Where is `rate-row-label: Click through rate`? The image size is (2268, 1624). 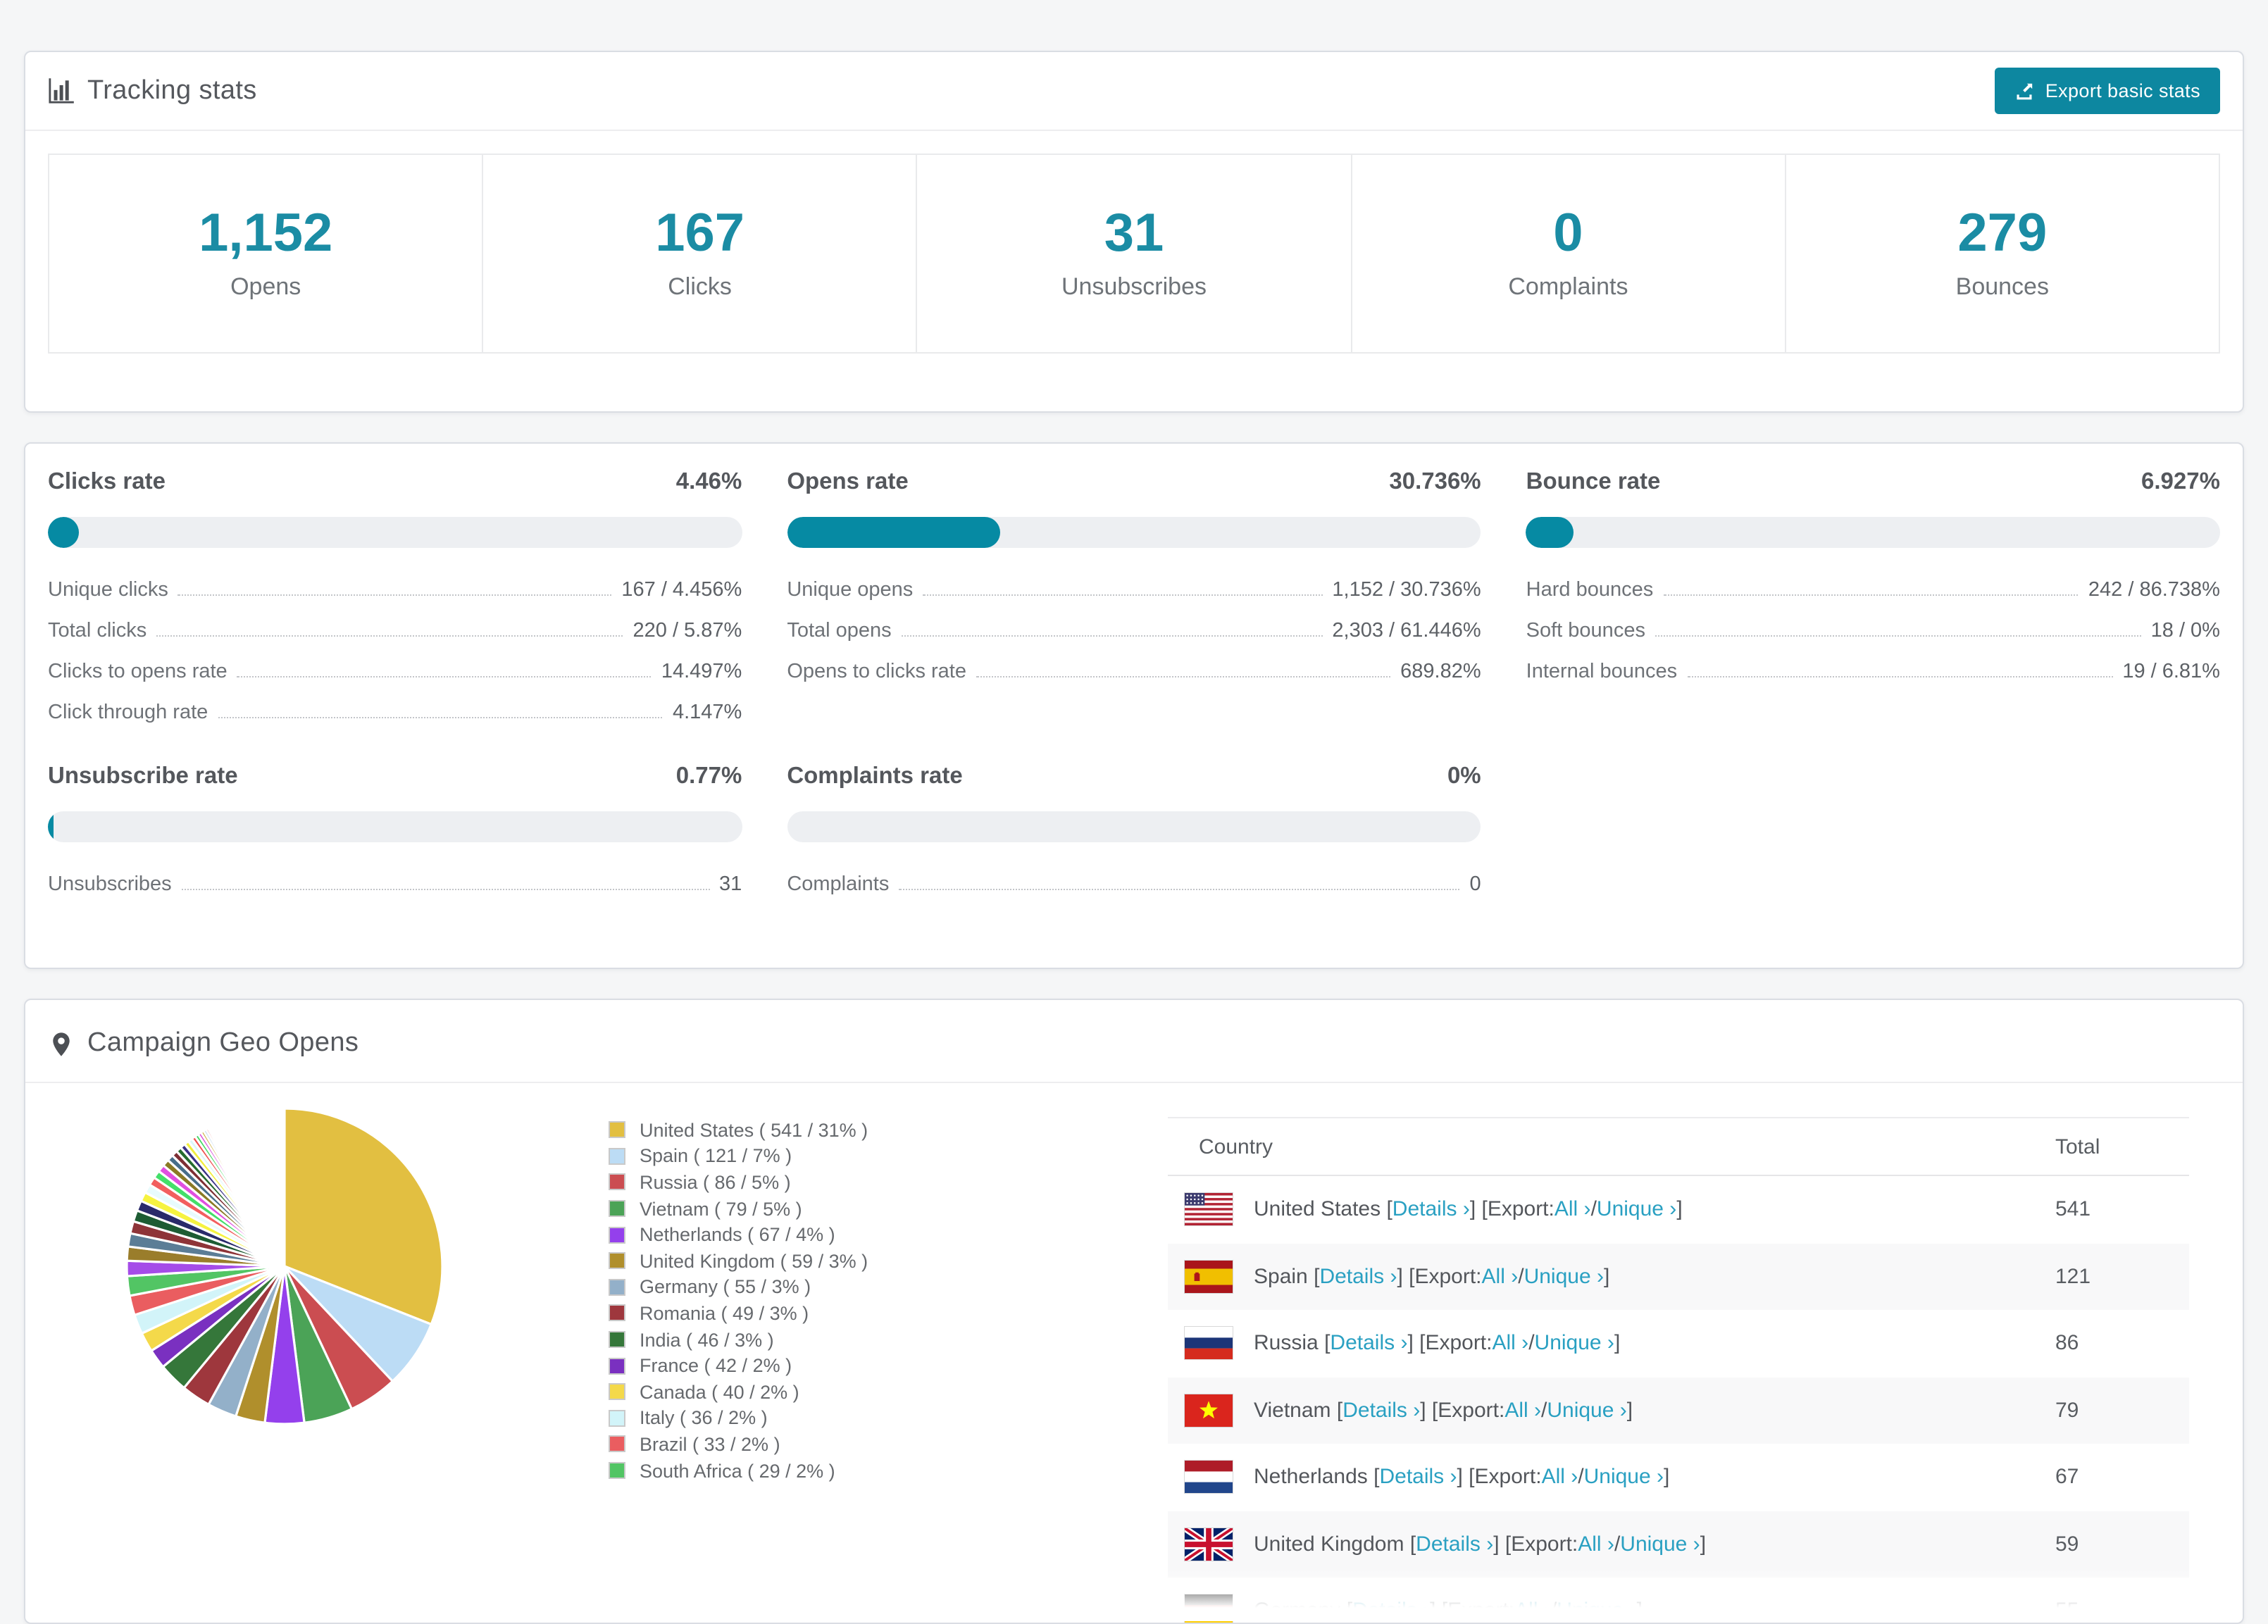 rate-row-label: Click through rate is located at coordinates (128, 712).